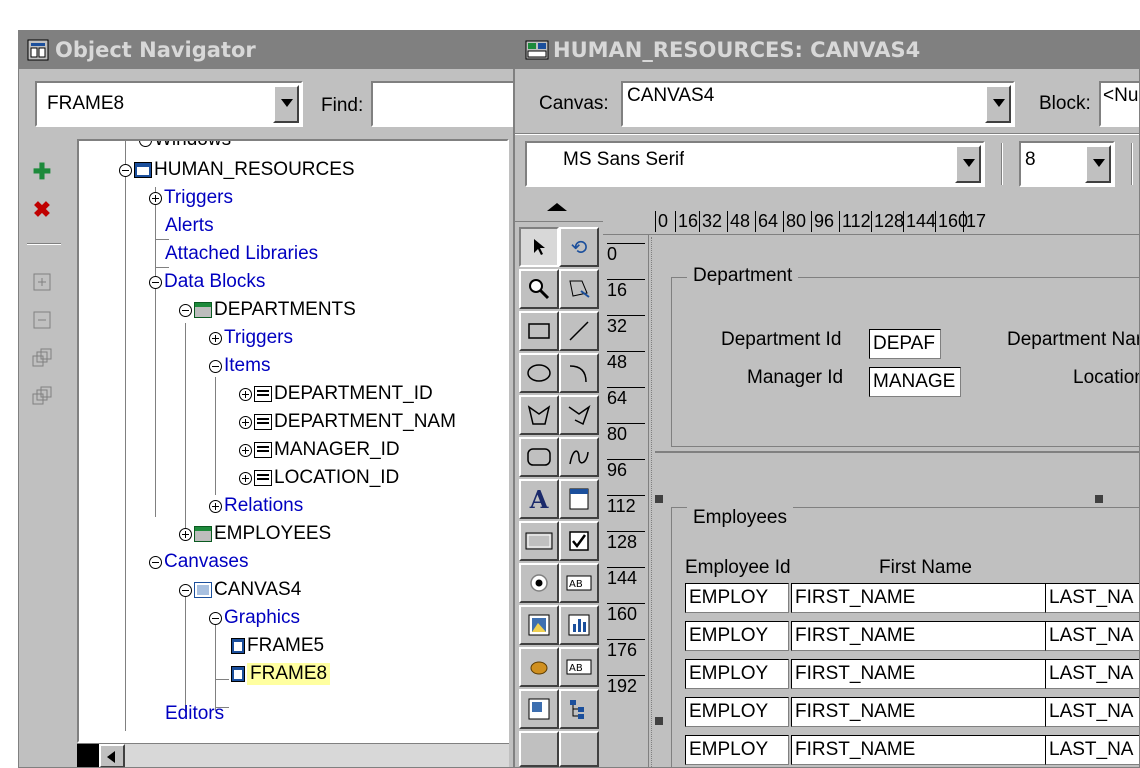 The image size is (1140, 768). Describe the element at coordinates (1067, 164) in the screenshot. I see `font-size-combo: 8` at that location.